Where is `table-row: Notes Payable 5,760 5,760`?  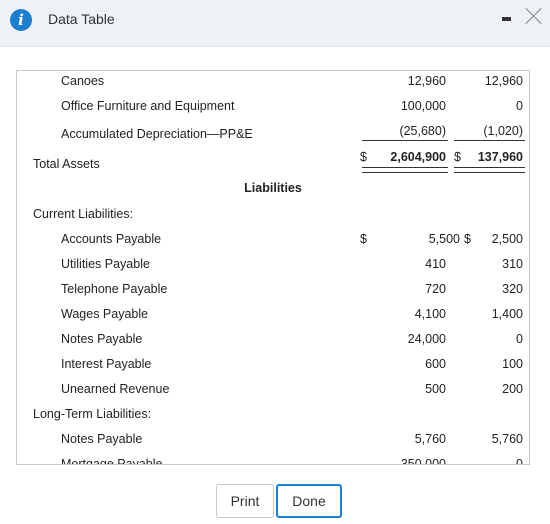 table-row: Notes Payable 5,760 5,760 is located at coordinates (273, 440).